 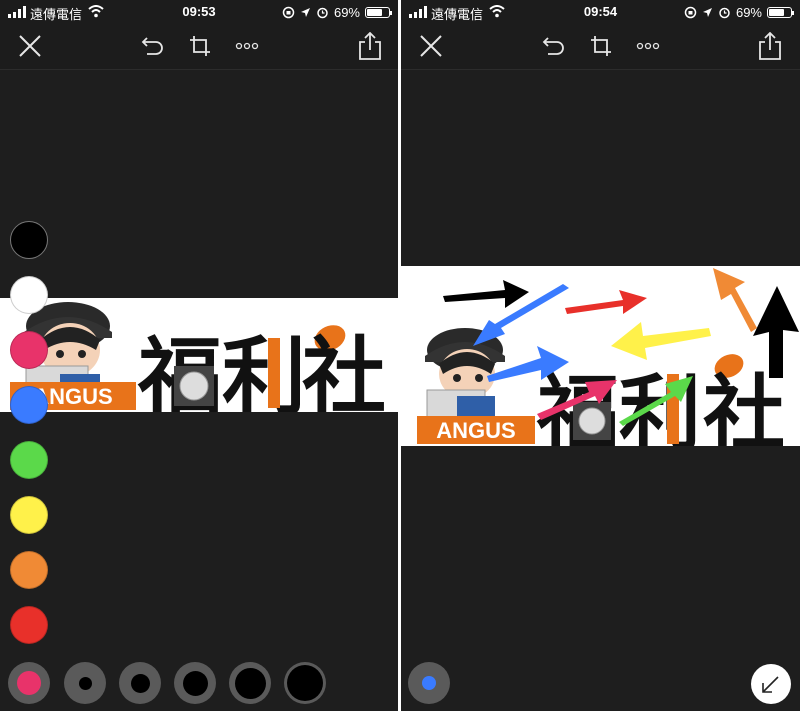 What do you see at coordinates (29, 460) in the screenshot?
I see `color-green` at bounding box center [29, 460].